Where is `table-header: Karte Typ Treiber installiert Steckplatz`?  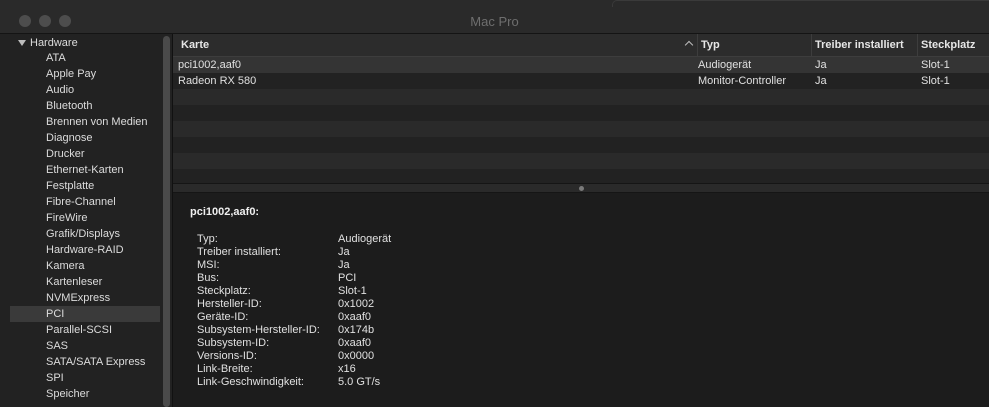 table-header: Karte Typ Treiber installiert Steckplatz is located at coordinates (581, 45).